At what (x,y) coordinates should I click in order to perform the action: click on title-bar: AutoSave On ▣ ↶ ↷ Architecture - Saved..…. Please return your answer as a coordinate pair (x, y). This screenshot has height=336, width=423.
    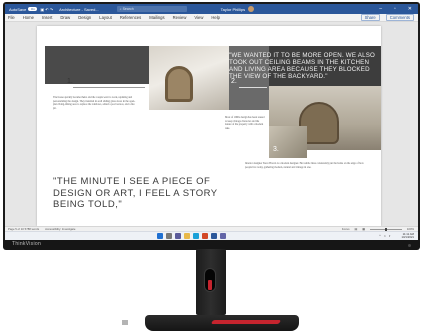
    Looking at the image, I should click on (211, 9).